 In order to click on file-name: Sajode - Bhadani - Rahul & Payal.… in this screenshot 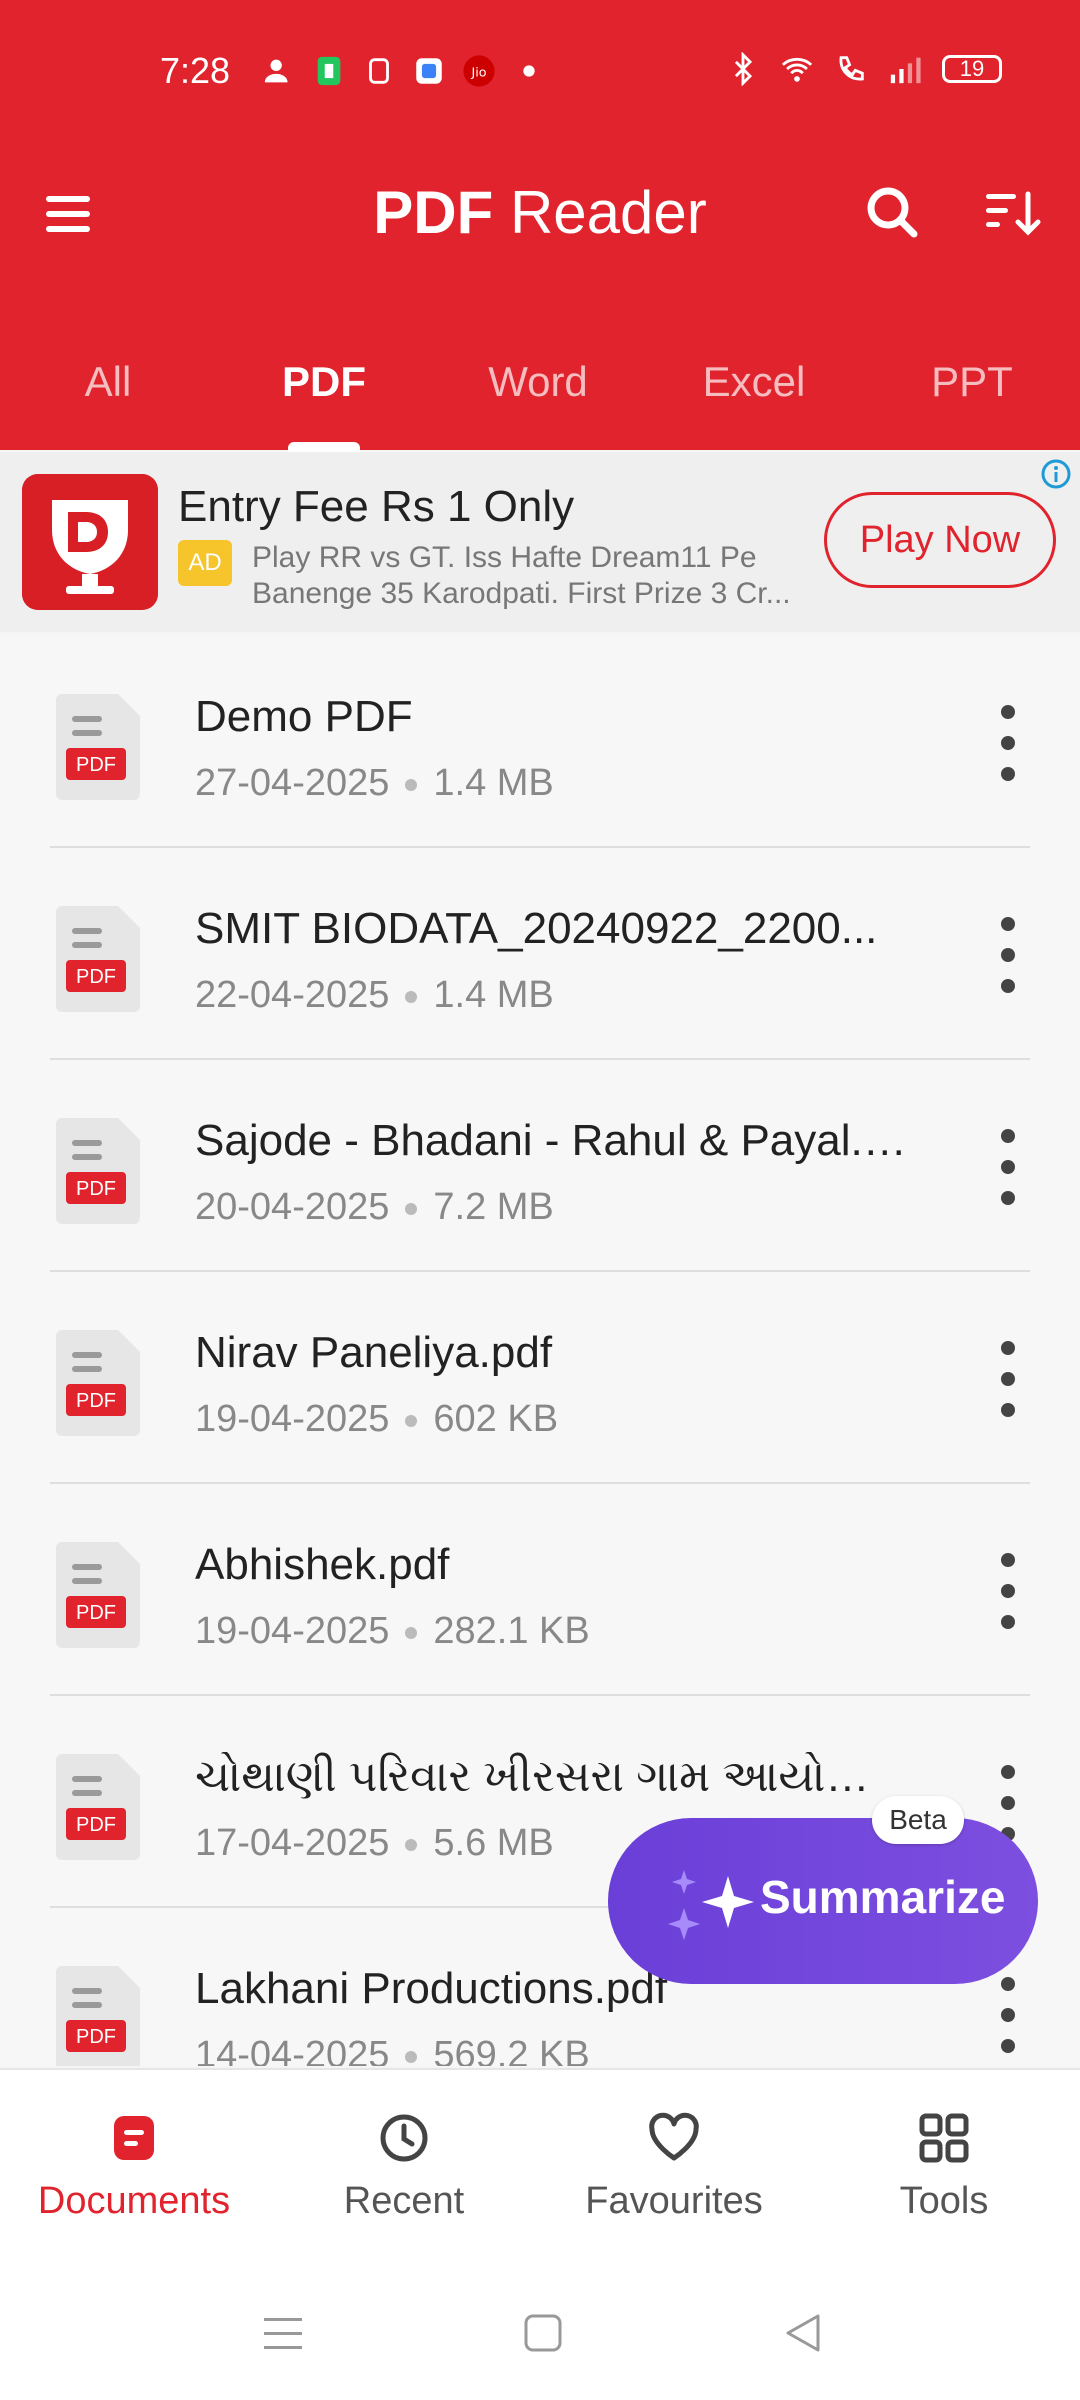, I will do `click(551, 1140)`.